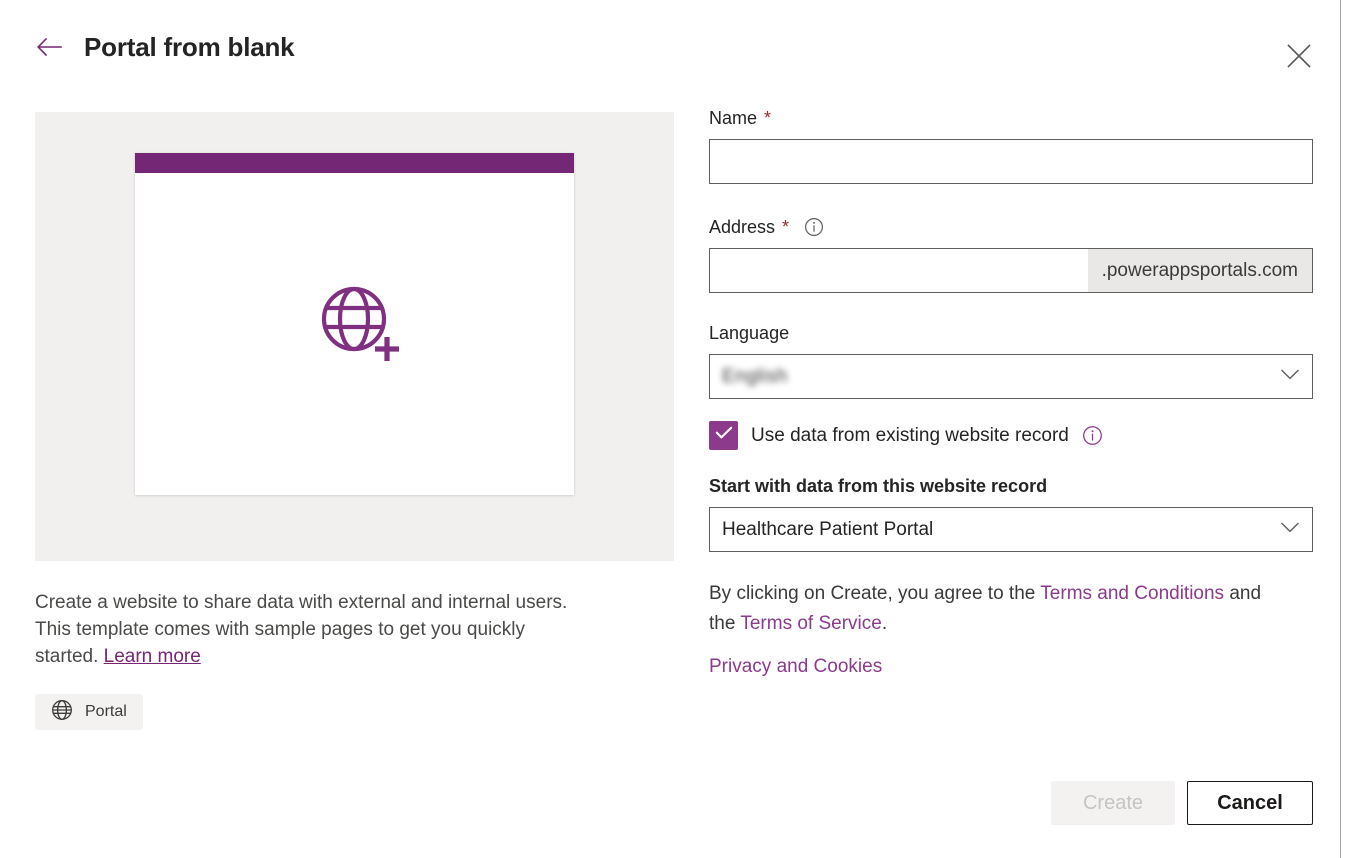 Image resolution: width=1351 pixels, height=858 pixels. I want to click on language-dropdown: English, so click(1011, 376).